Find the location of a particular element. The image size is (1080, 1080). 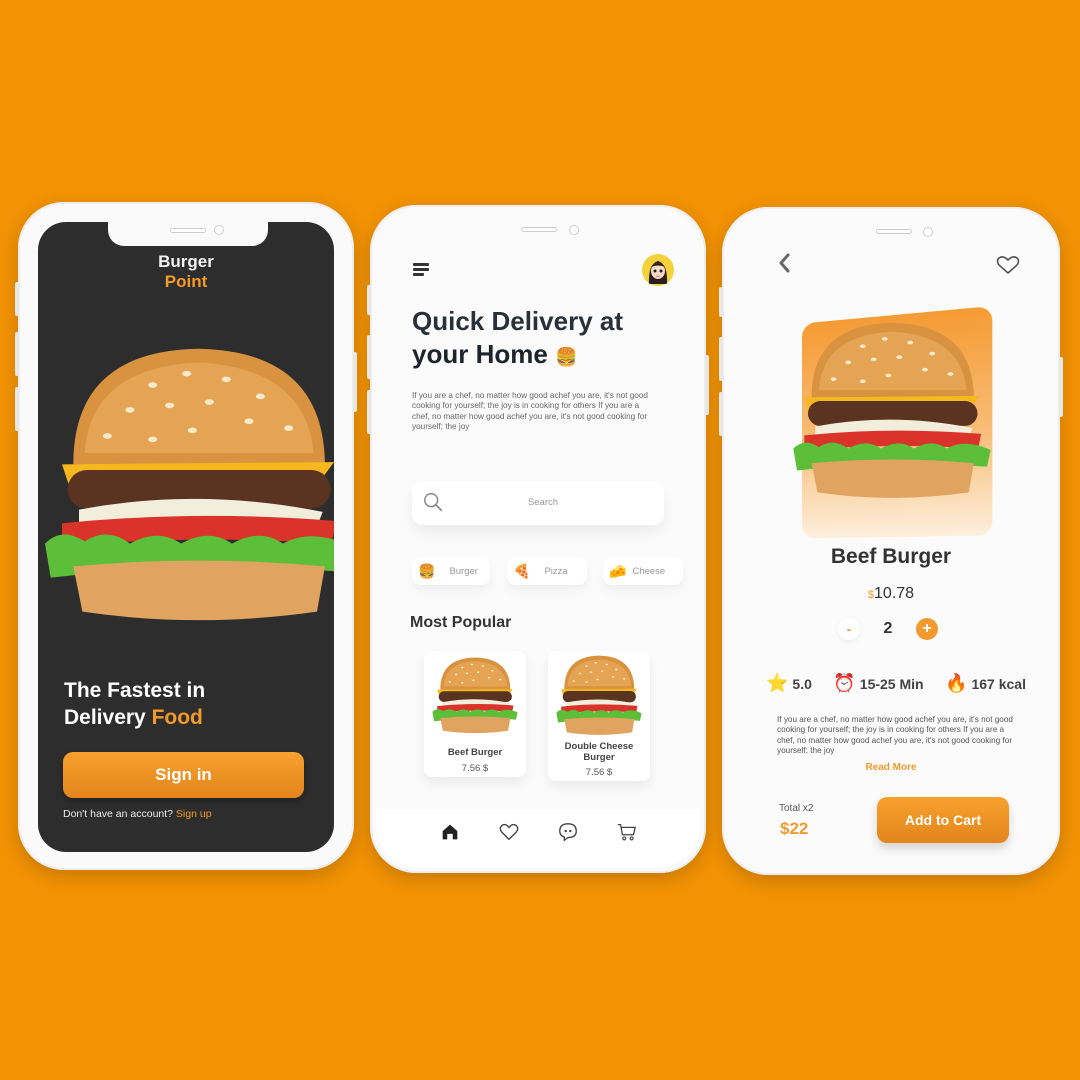

quantity-stepper: - 2 + is located at coordinates (888, 629).